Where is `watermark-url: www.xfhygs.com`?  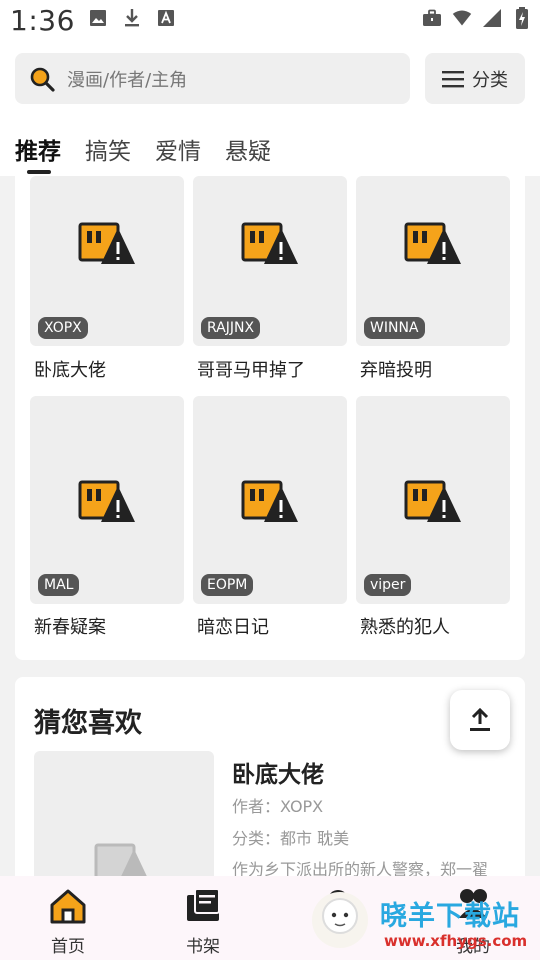
watermark-url: www.xfhygs.com is located at coordinates (456, 941).